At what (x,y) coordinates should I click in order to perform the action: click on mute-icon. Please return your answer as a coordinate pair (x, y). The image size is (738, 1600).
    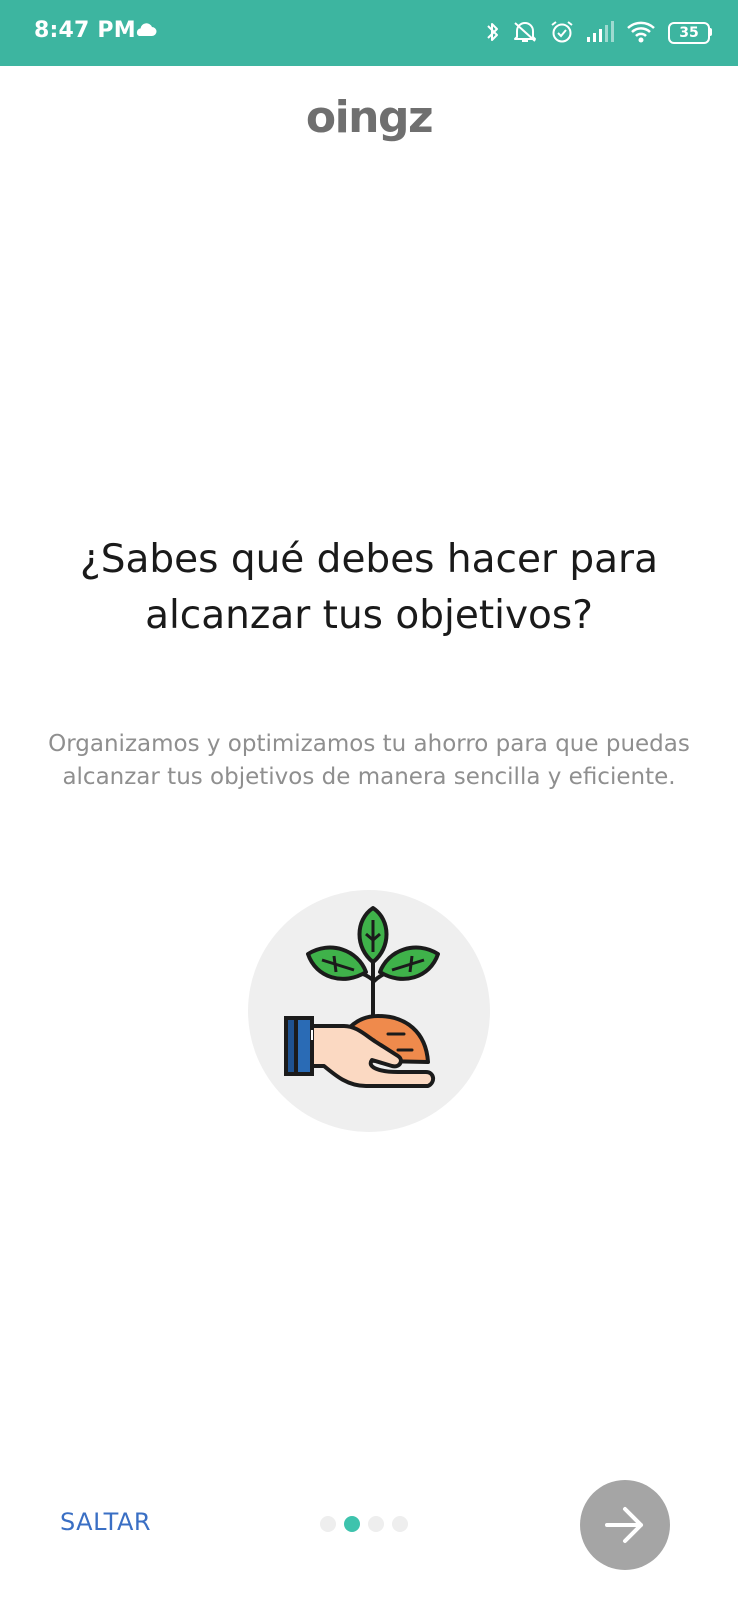
    Looking at the image, I should click on (525, 32).